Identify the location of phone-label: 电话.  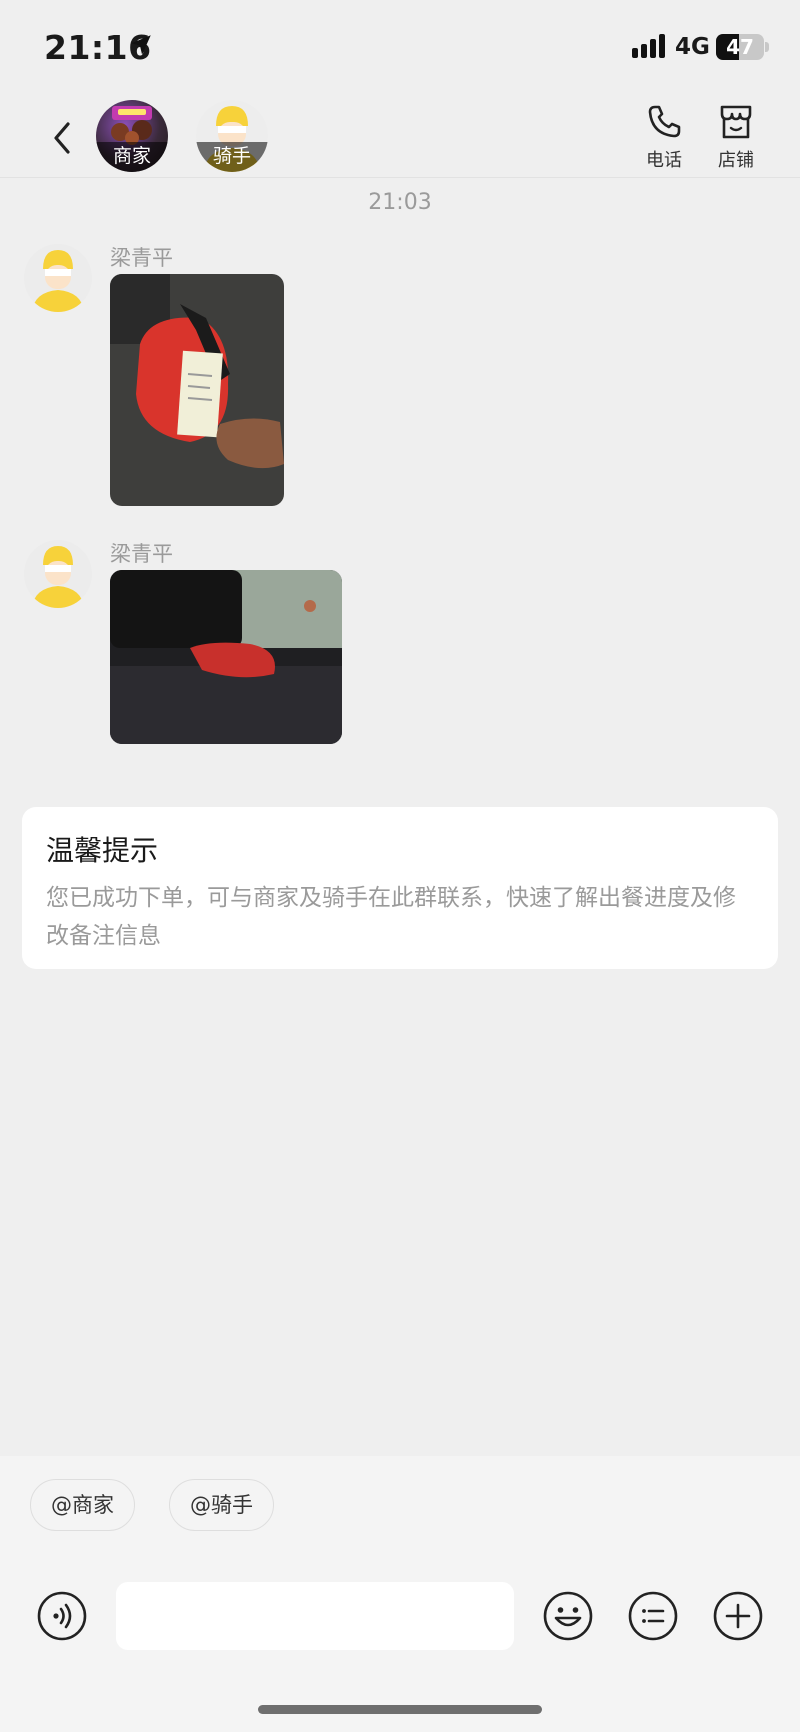
(664, 160).